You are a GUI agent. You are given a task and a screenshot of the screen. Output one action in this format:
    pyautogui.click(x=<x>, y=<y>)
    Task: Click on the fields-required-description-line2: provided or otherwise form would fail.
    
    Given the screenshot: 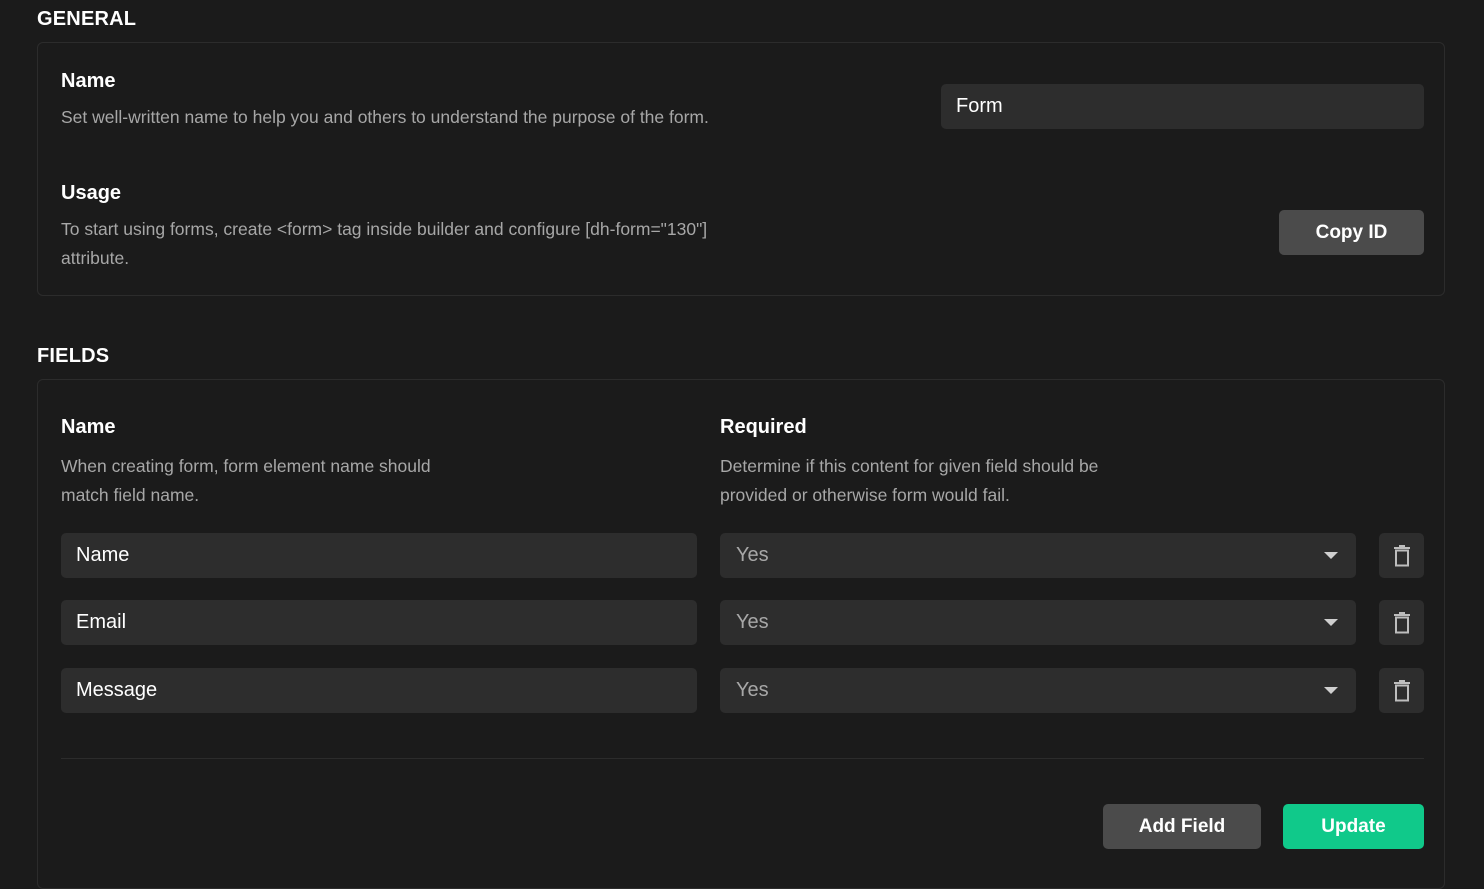 What is the action you would take?
    pyautogui.click(x=865, y=495)
    